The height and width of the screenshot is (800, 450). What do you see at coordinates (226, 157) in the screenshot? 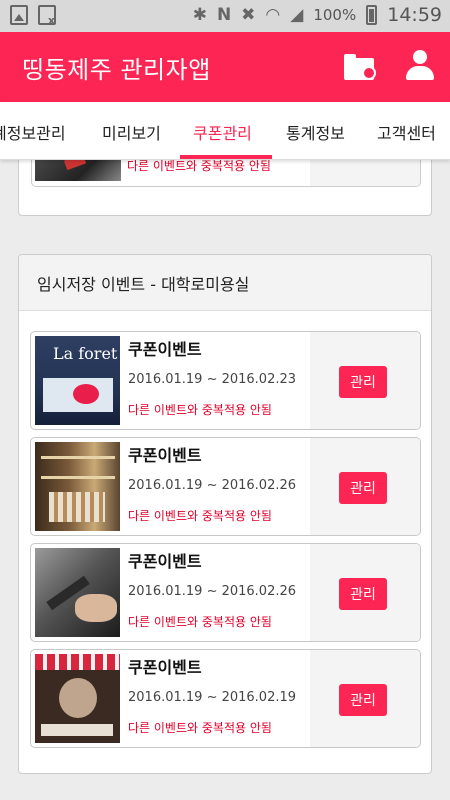
I see `active-tab-indicator` at bounding box center [226, 157].